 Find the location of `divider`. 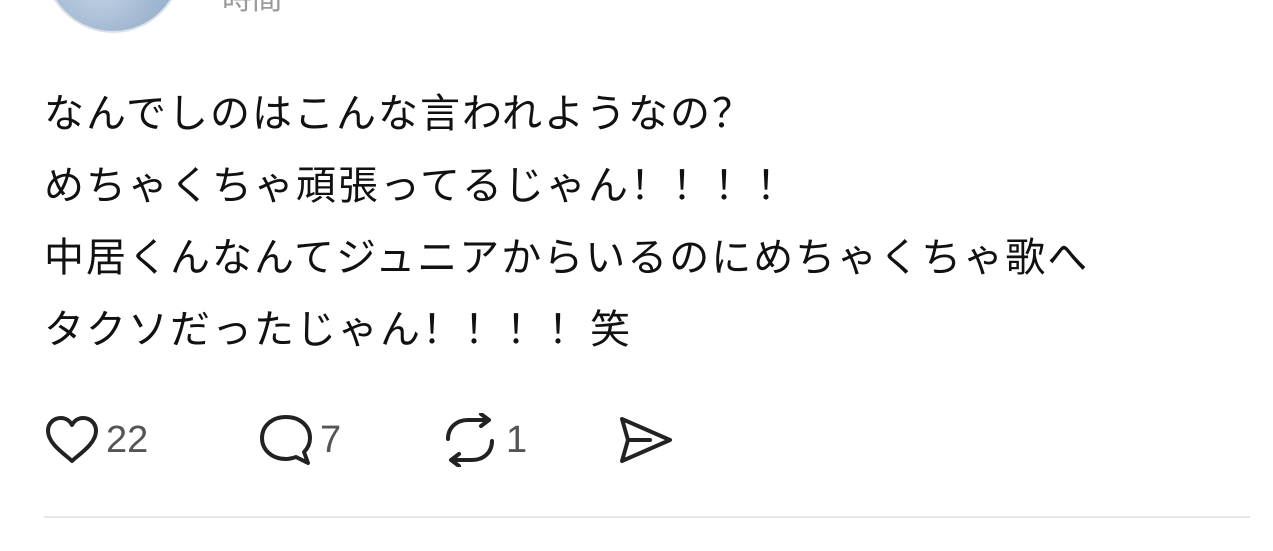

divider is located at coordinates (647, 517).